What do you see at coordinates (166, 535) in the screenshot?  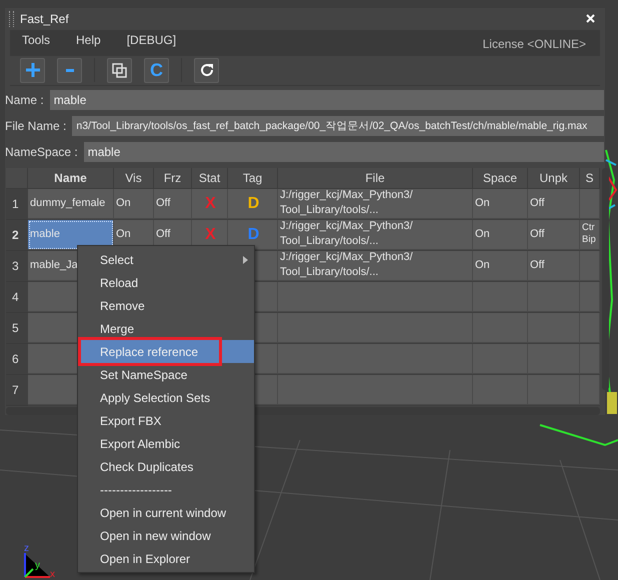 I see `menu-item: Open in new window` at bounding box center [166, 535].